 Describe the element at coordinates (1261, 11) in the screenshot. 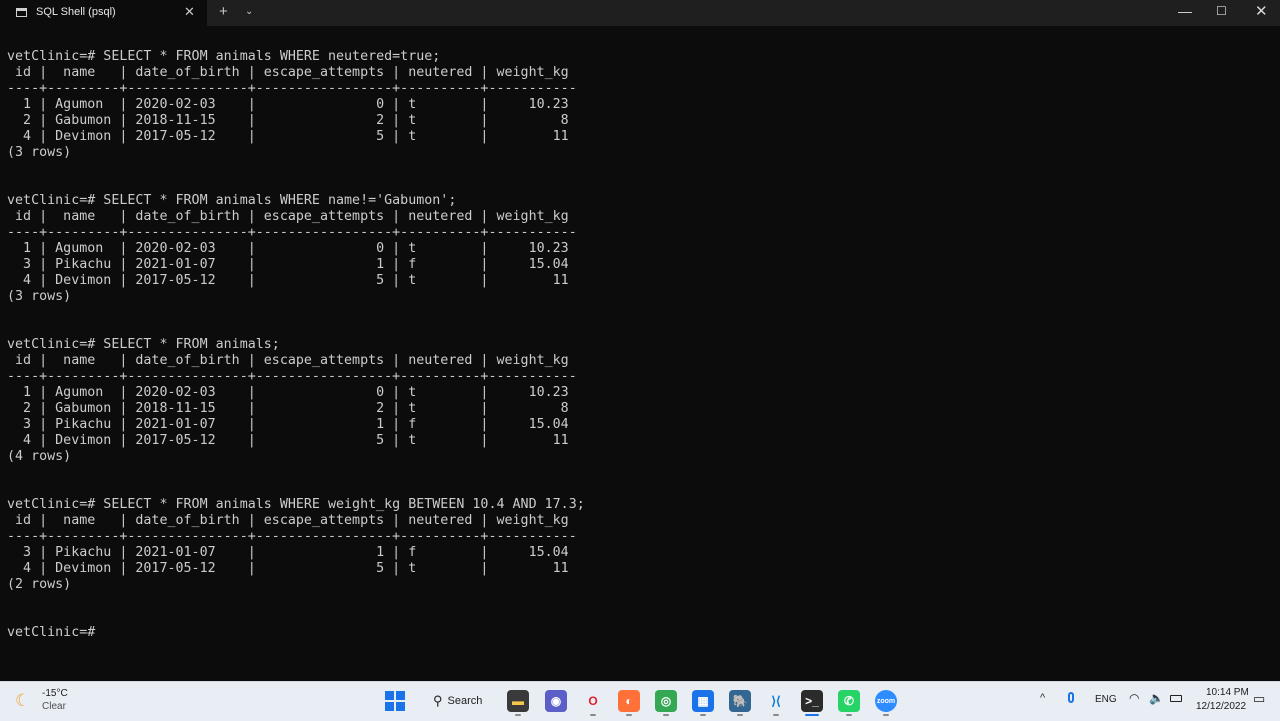

I see `close-button: ✕` at that location.